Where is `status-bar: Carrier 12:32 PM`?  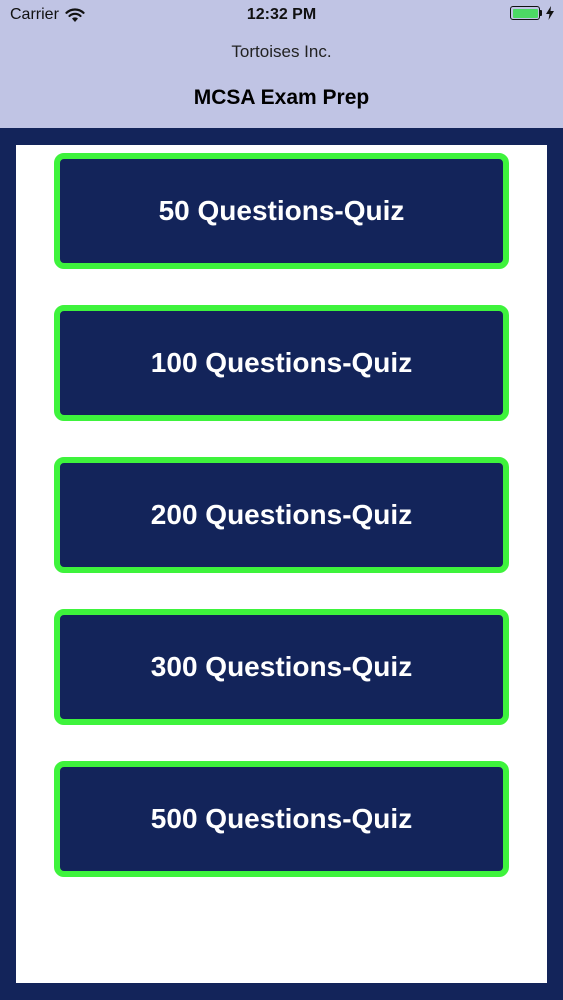 status-bar: Carrier 12:32 PM is located at coordinates (281, 15).